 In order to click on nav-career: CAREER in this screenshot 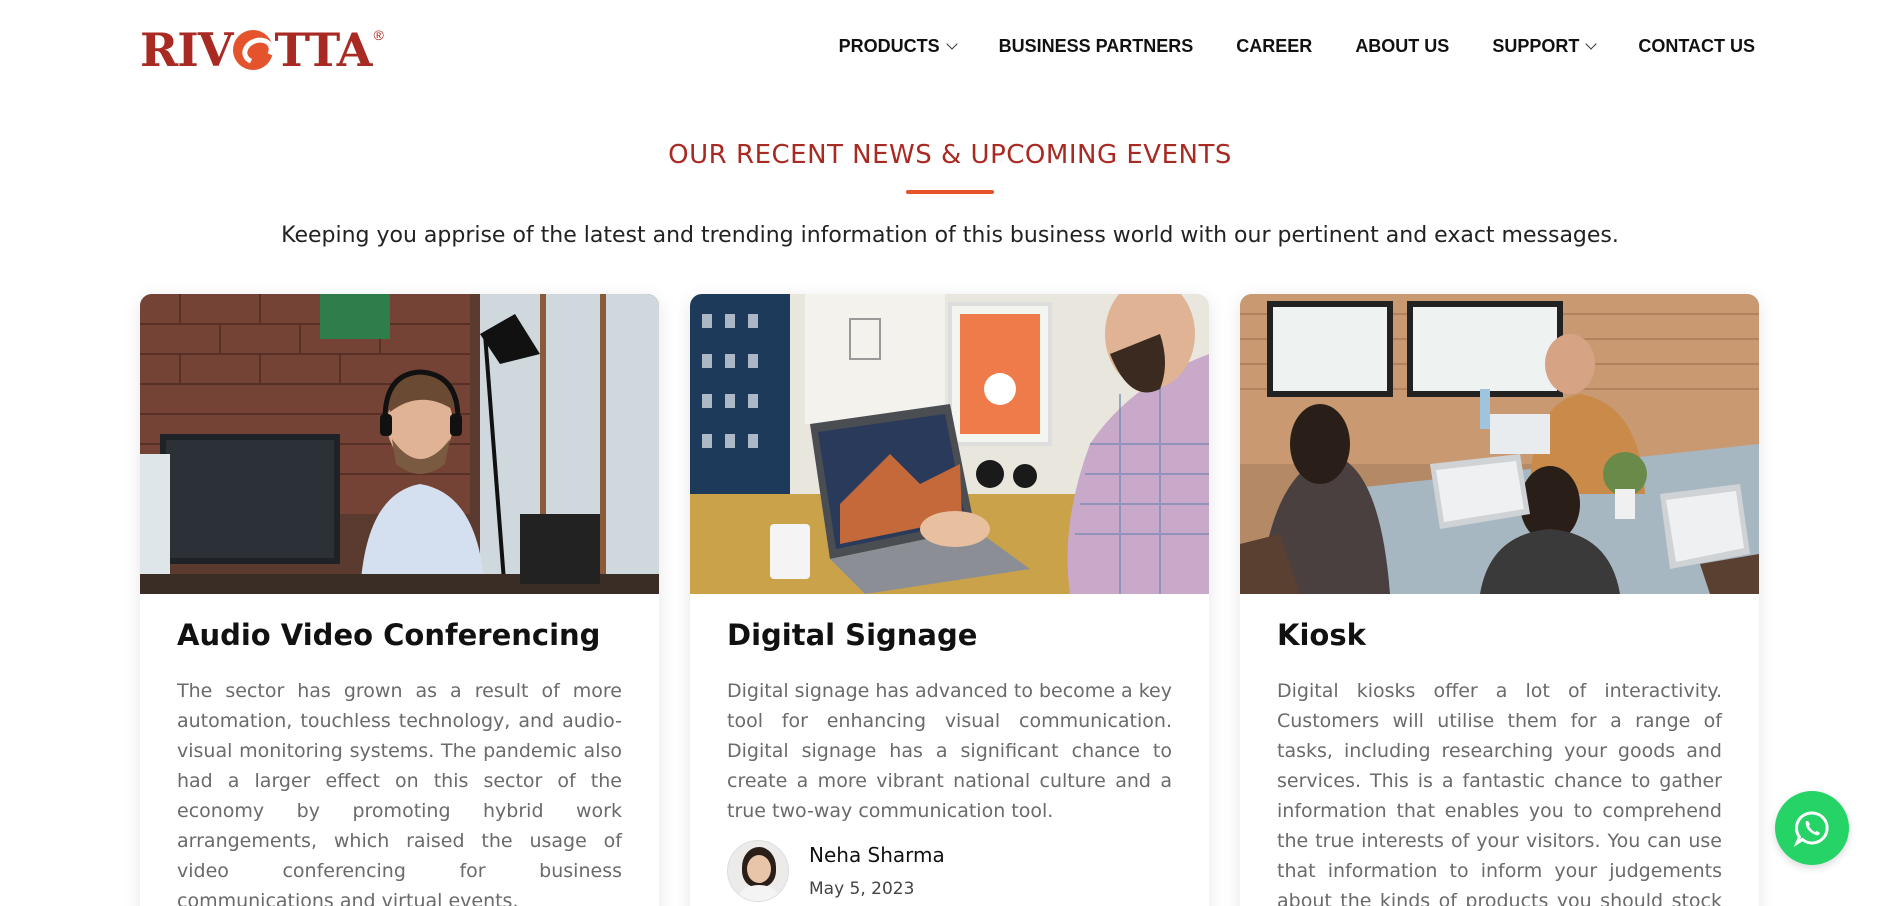, I will do `click(1274, 46)`.